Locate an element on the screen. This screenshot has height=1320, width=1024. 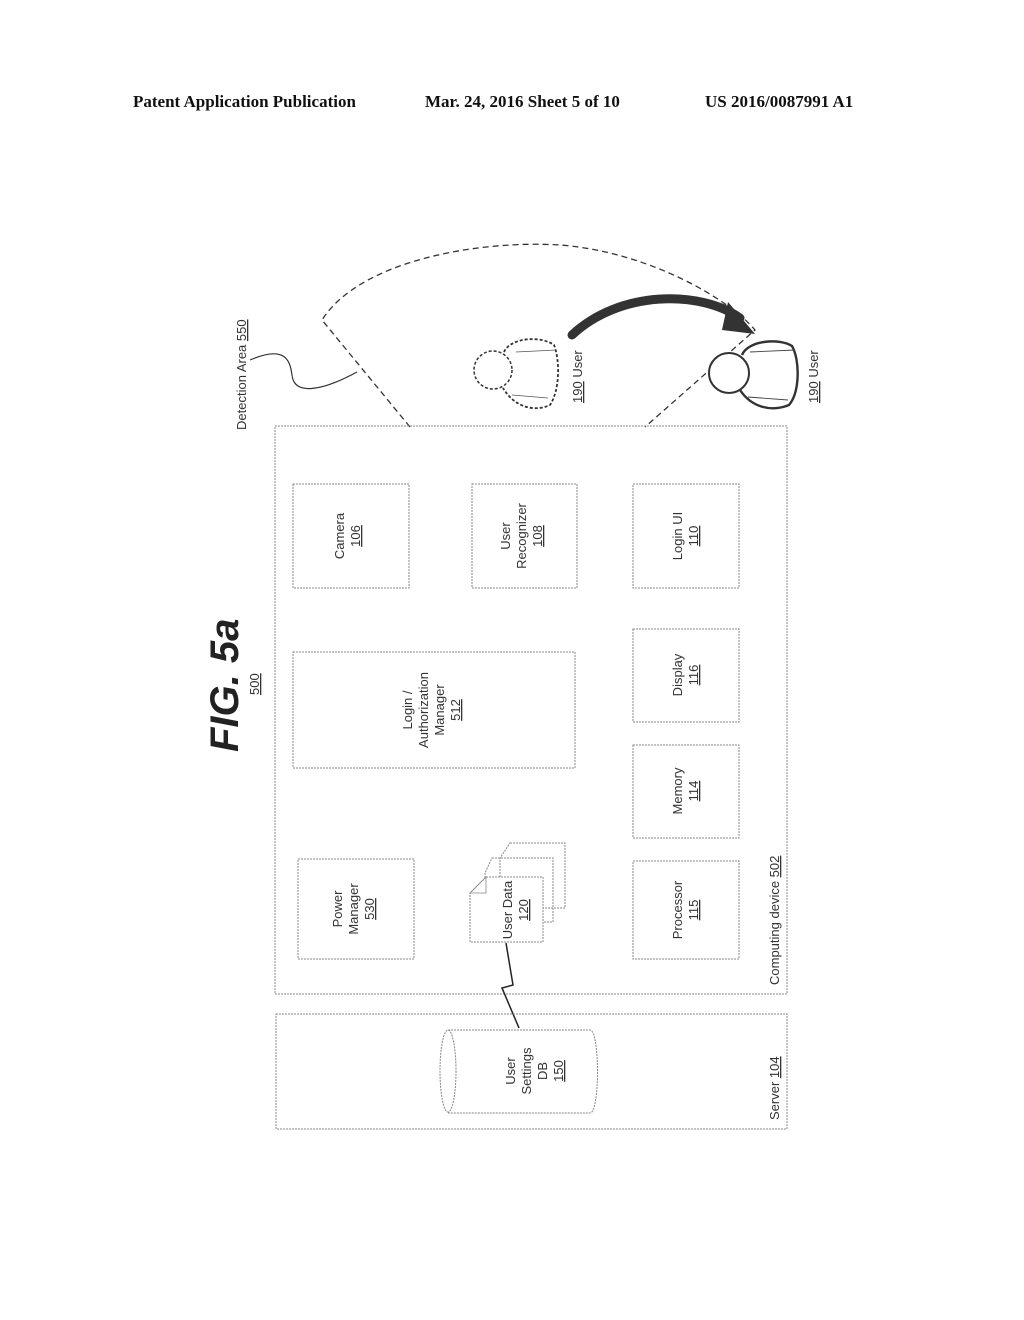
login-authorization-manager-box: Login /AuthorizationManager512 is located at coordinates (434, 710).